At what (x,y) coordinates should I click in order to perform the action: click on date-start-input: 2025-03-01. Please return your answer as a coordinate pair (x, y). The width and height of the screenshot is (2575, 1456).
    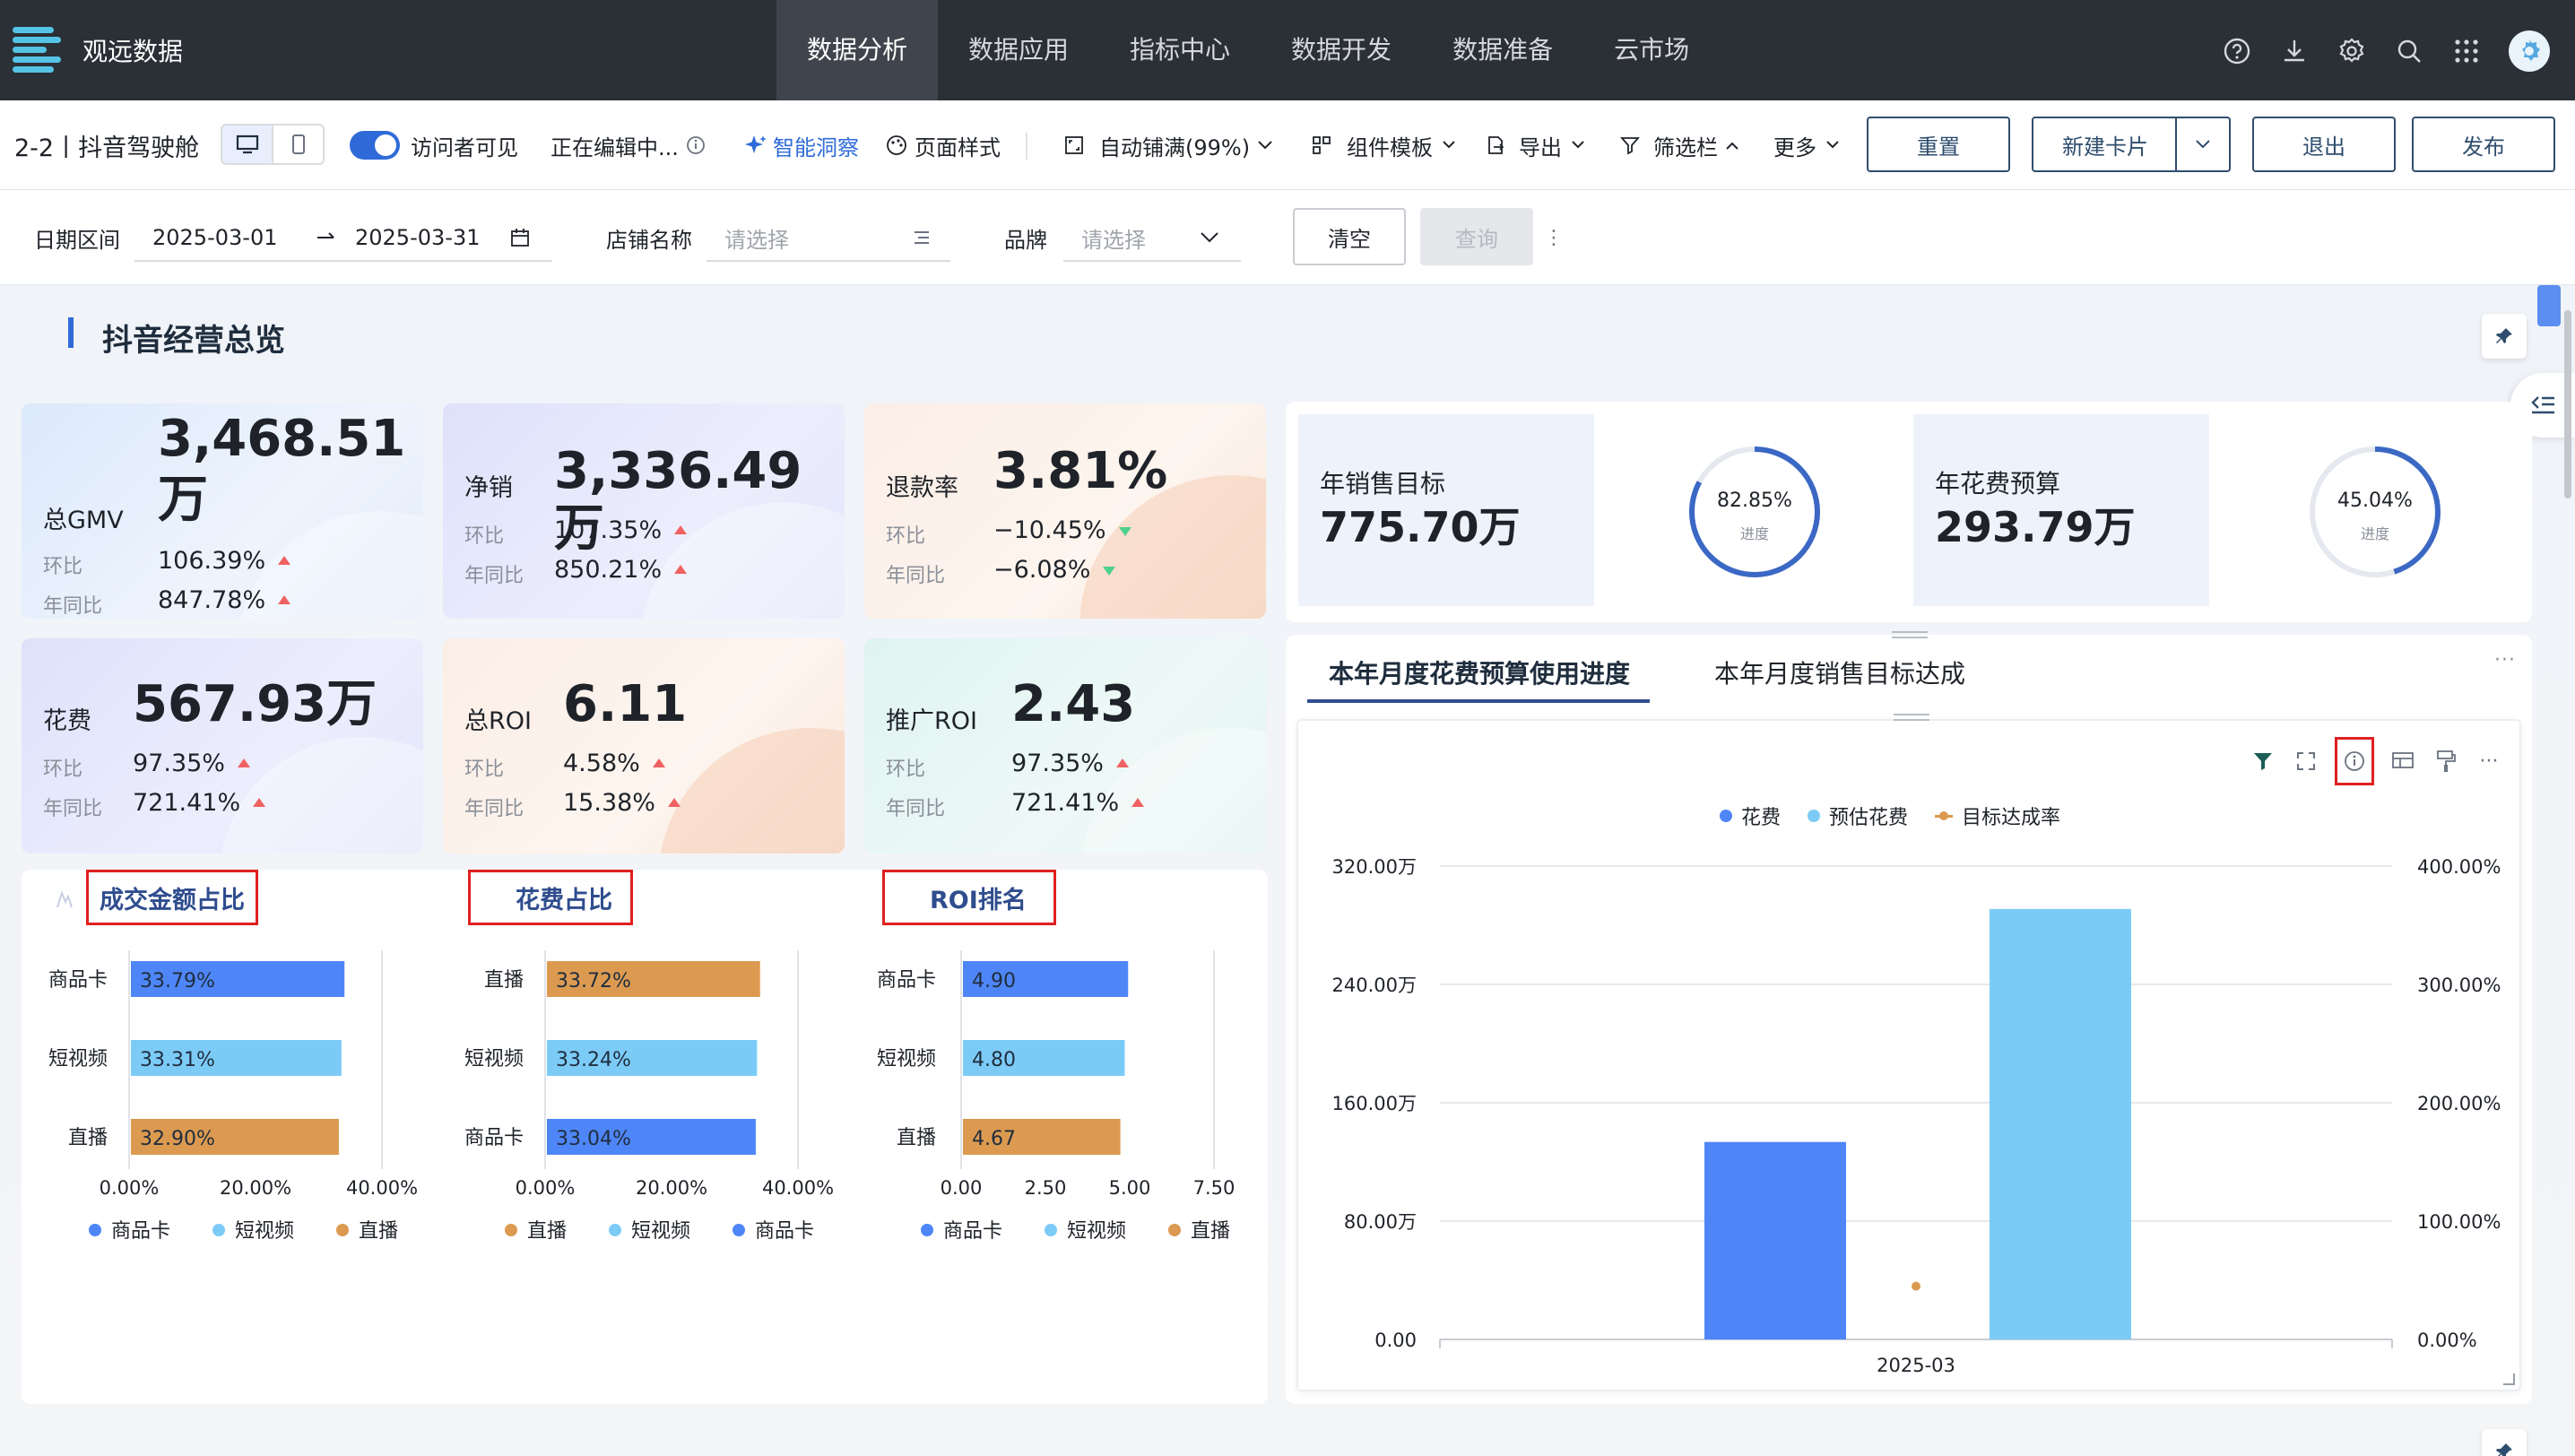
    Looking at the image, I should click on (214, 238).